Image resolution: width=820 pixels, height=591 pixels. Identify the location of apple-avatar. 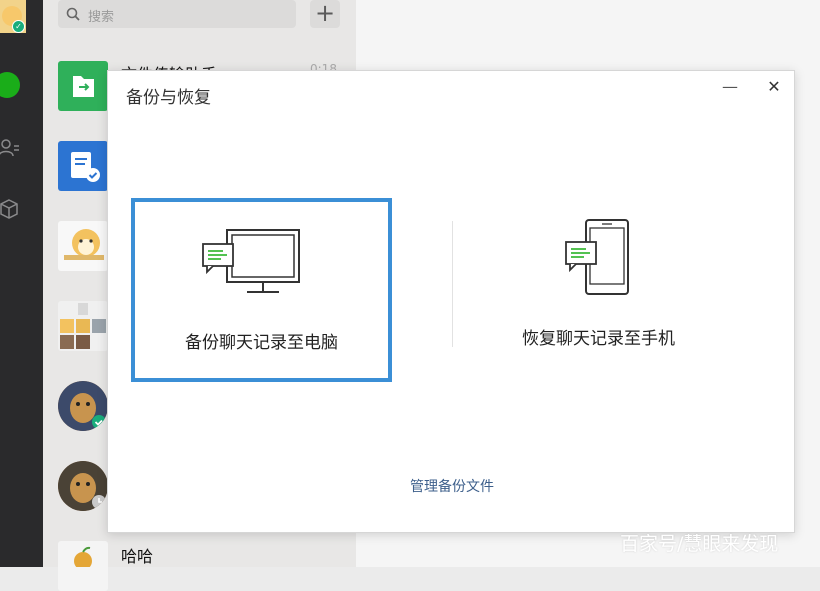
(83, 566).